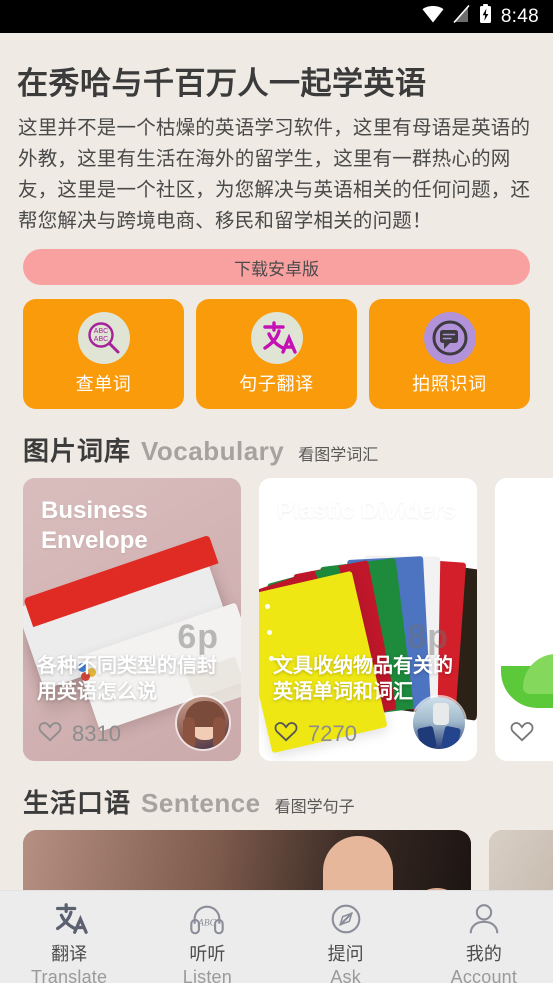 The image size is (553, 983). What do you see at coordinates (222, 83) in the screenshot?
I see `page-title: 在秀哈与千百万人一起学英语` at bounding box center [222, 83].